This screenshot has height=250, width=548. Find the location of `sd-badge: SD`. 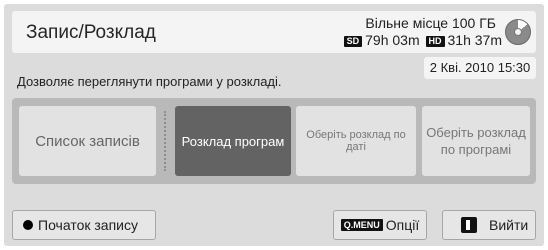

sd-badge: SD is located at coordinates (353, 41).